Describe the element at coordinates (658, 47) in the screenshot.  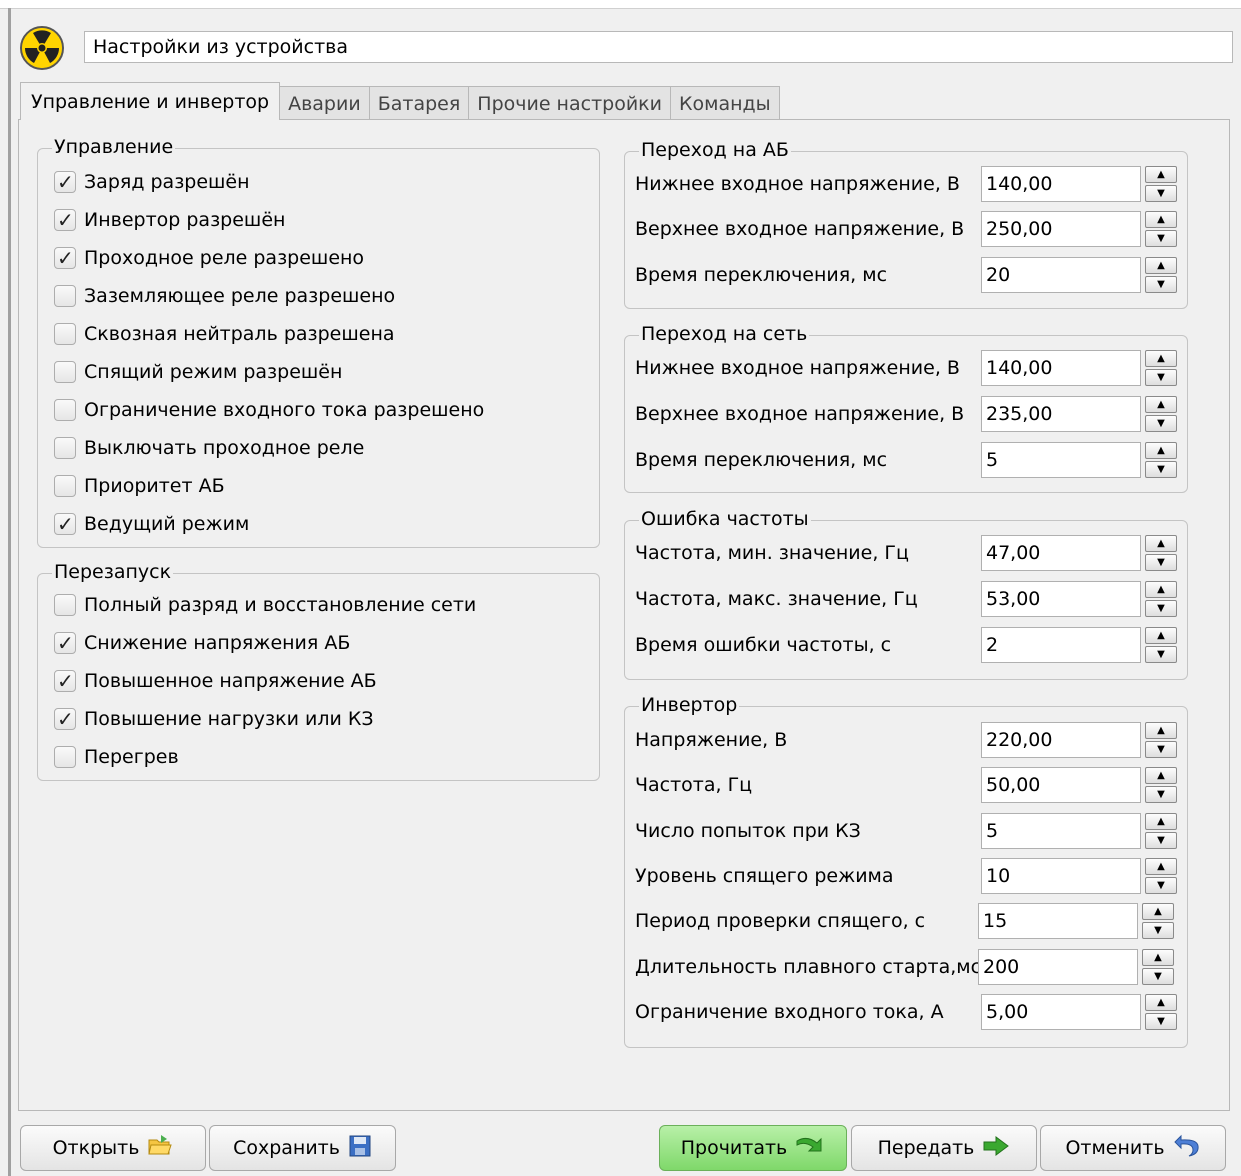
I see `title-field: Настройки из устройства` at that location.